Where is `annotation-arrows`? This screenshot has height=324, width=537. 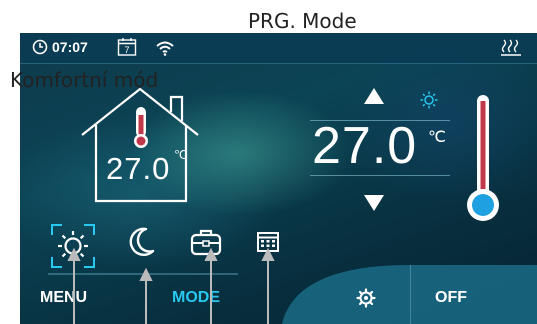
annotation-arrows is located at coordinates (171, 285).